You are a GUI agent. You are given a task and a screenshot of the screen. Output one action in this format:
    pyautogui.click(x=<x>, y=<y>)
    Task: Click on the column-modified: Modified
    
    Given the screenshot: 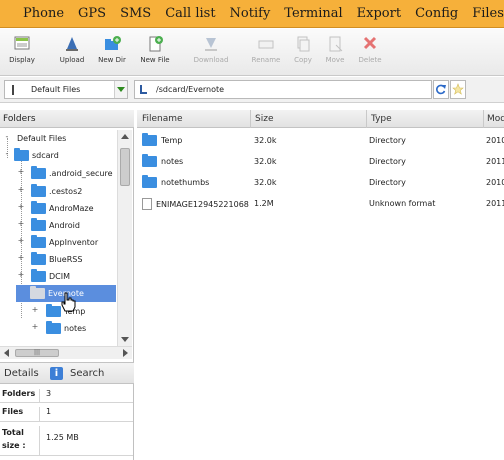 What is the action you would take?
    pyautogui.click(x=495, y=119)
    